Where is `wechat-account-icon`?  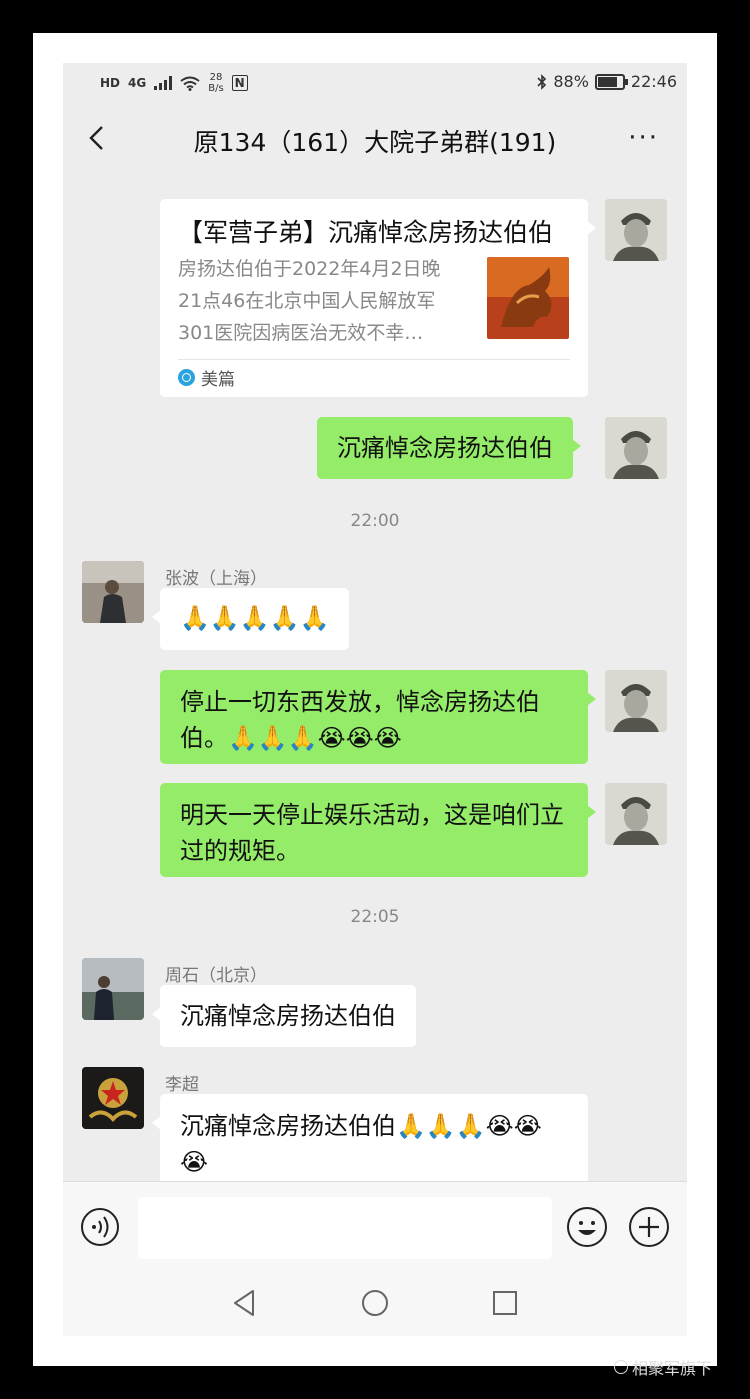 wechat-account-icon is located at coordinates (621, 1367).